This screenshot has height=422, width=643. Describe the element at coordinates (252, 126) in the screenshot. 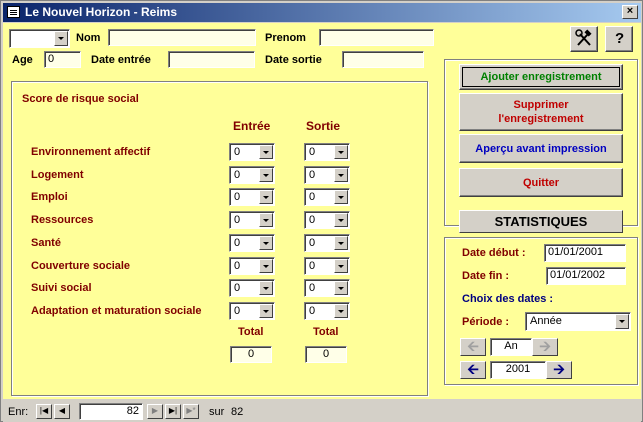

I see `col-entree-header: Entrée` at that location.